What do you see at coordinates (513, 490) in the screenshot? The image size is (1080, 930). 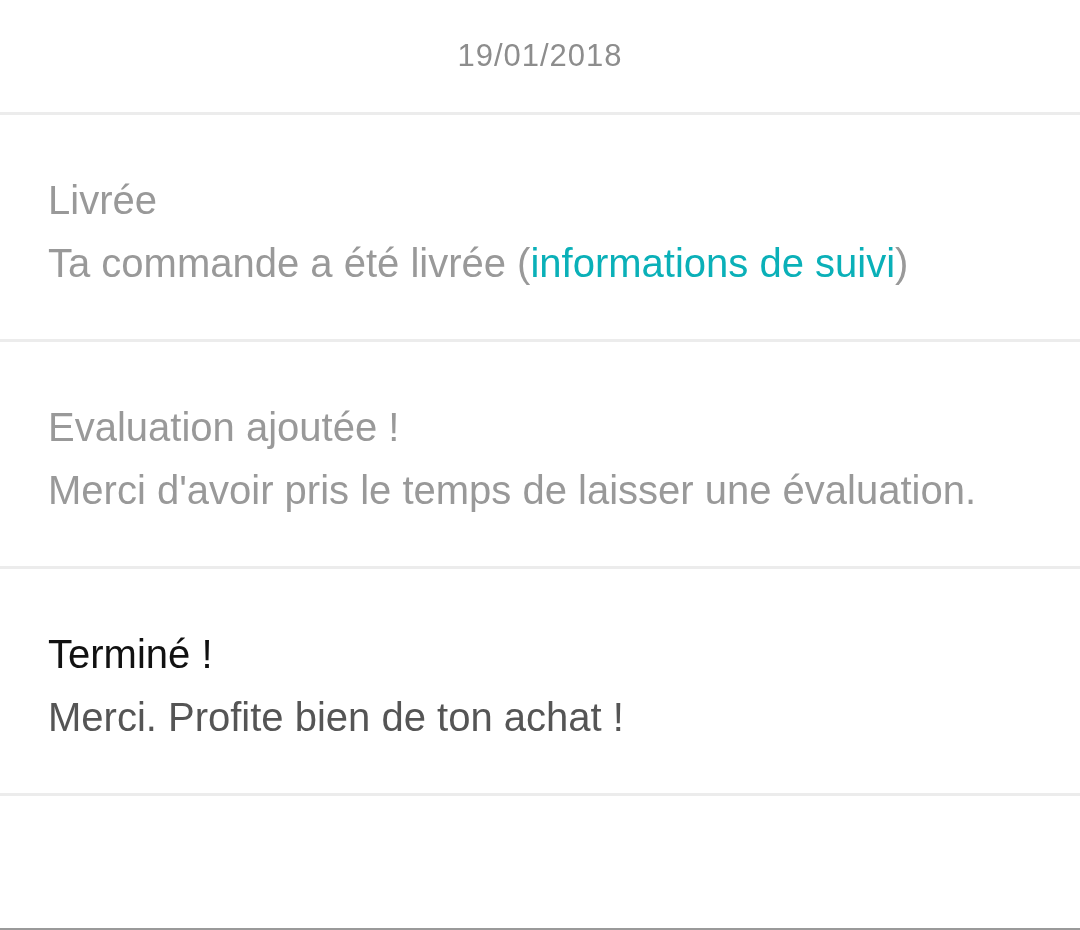 I see `event-description: Merci d'avoir pris le temps de laisser une évaluation.` at bounding box center [513, 490].